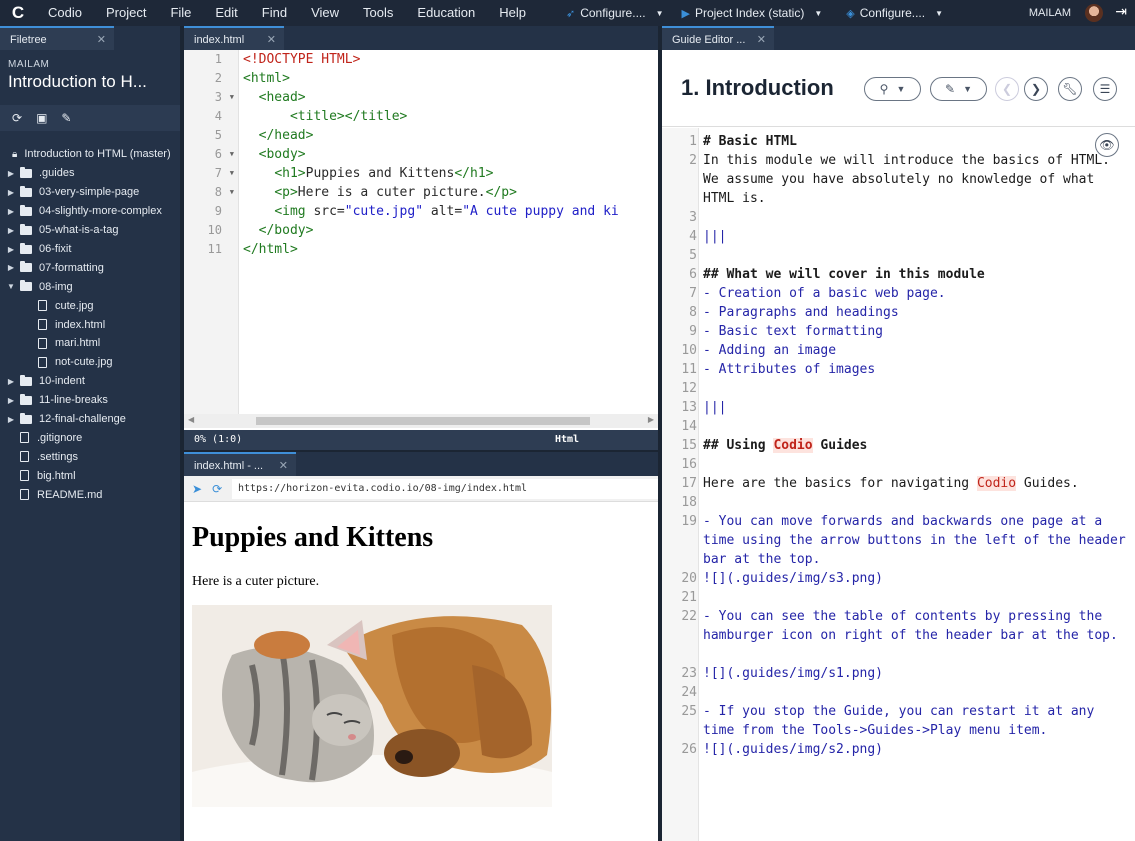 Image resolution: width=1135 pixels, height=841 pixels. I want to click on line-number-text: 11, so click(214, 249).